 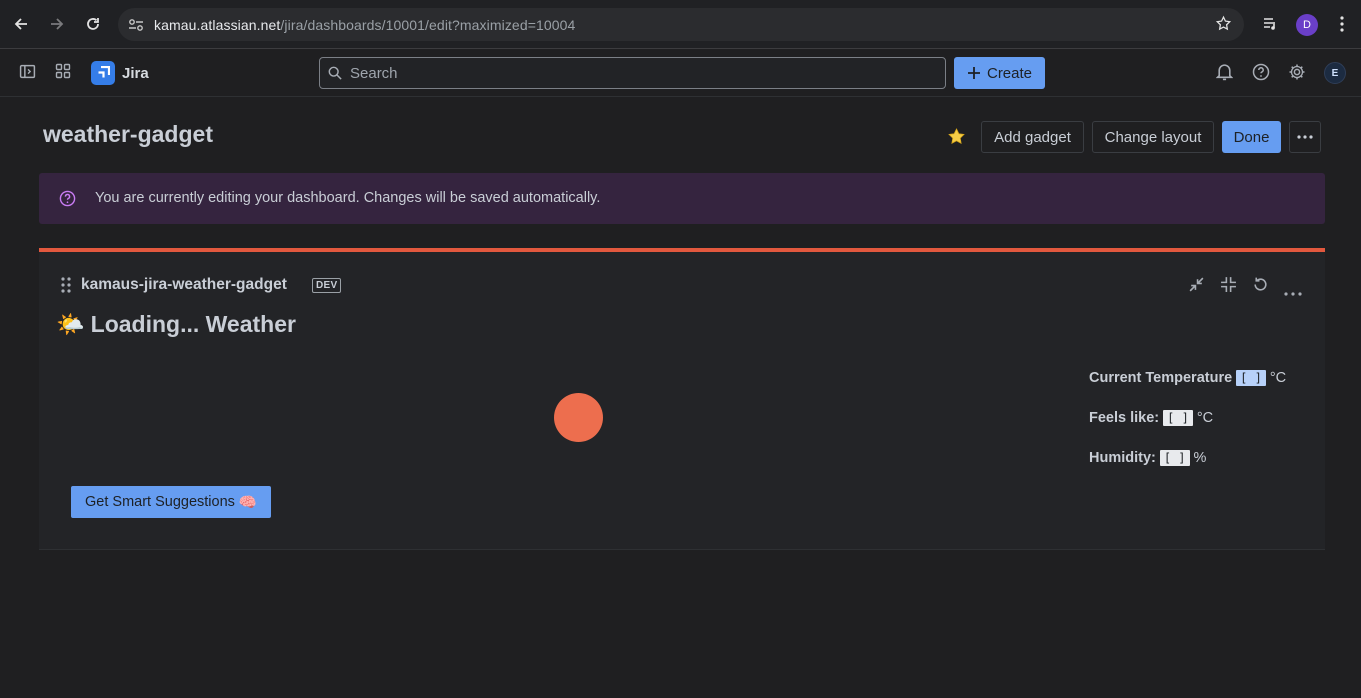 What do you see at coordinates (1278, 378) in the screenshot?
I see `current-temperature-unit: °C` at bounding box center [1278, 378].